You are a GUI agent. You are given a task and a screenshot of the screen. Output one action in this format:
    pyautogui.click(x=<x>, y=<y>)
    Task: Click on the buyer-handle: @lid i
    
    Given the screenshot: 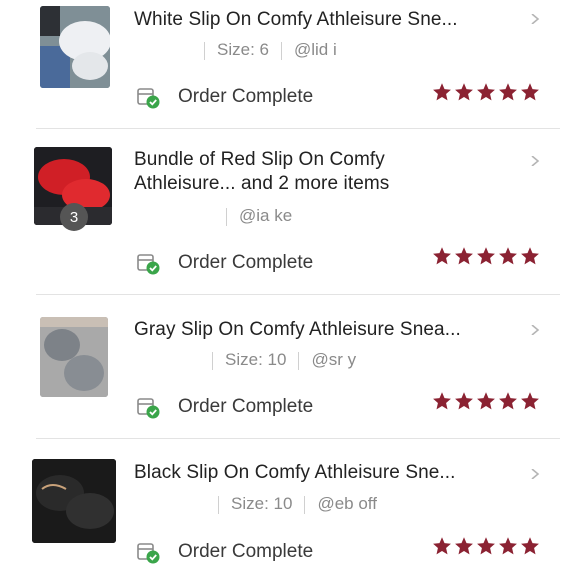 What is the action you would take?
    pyautogui.click(x=315, y=49)
    